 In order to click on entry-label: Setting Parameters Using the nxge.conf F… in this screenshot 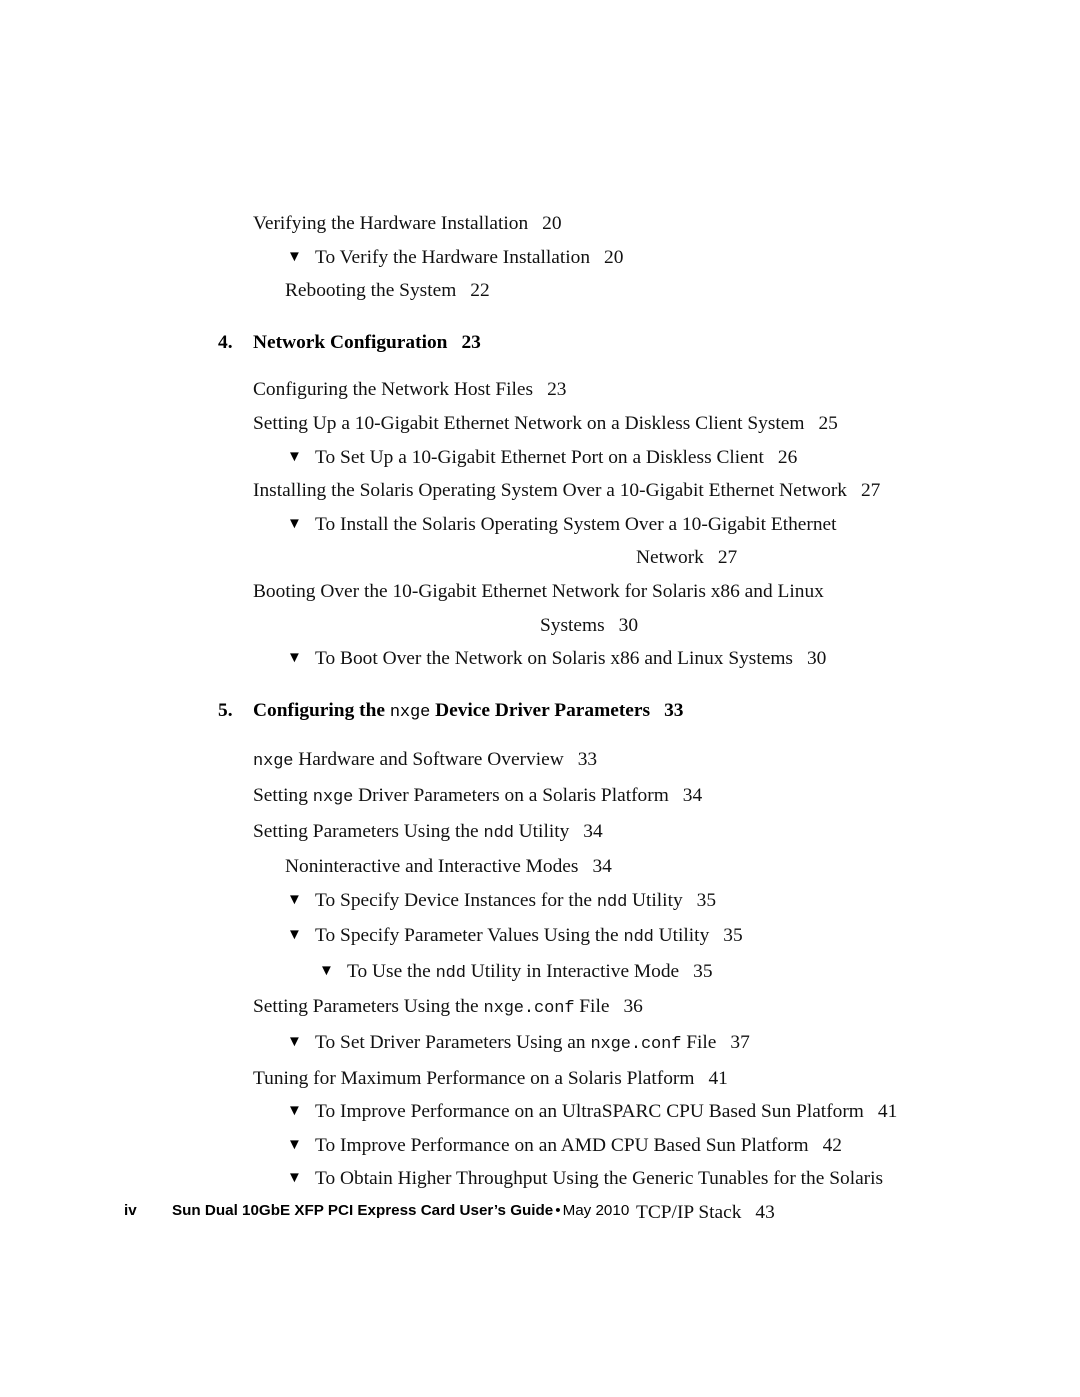, I will do `click(431, 1007)`.